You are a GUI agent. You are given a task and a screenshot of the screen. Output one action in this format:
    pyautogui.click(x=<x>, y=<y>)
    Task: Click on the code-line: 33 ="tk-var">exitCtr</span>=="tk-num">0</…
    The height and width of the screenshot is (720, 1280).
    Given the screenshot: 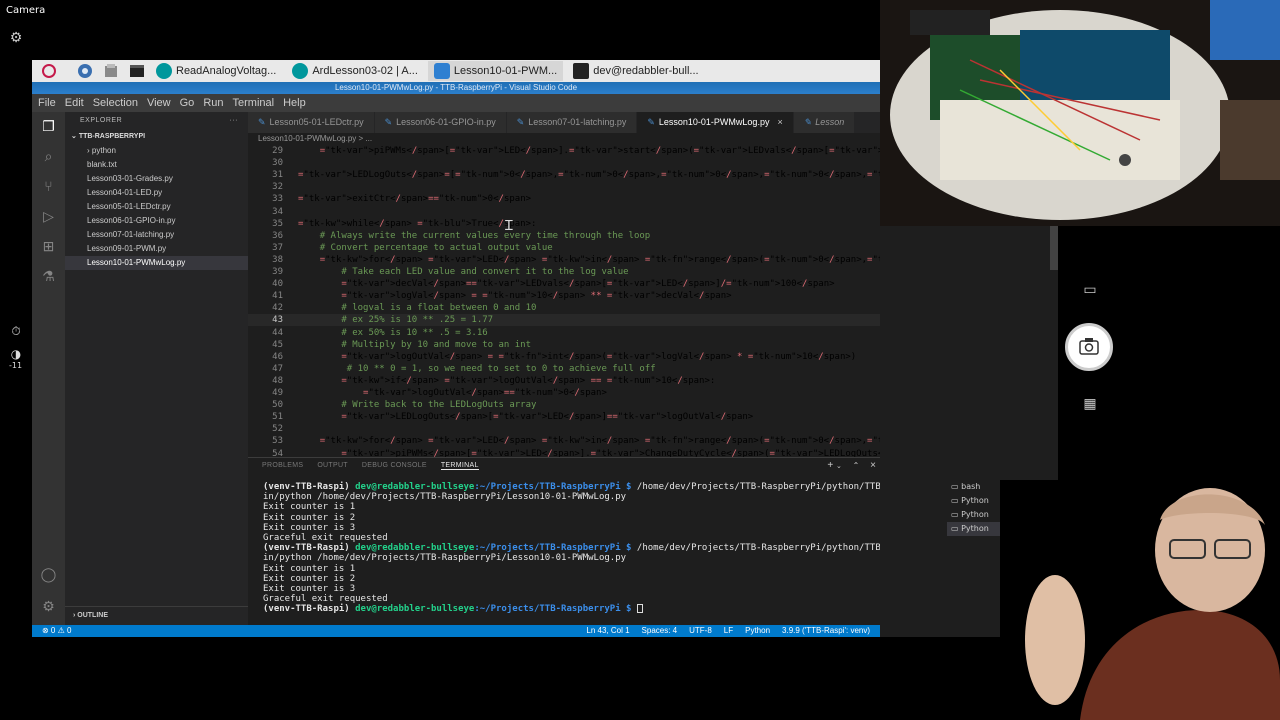 What is the action you would take?
    pyautogui.click(x=605, y=199)
    